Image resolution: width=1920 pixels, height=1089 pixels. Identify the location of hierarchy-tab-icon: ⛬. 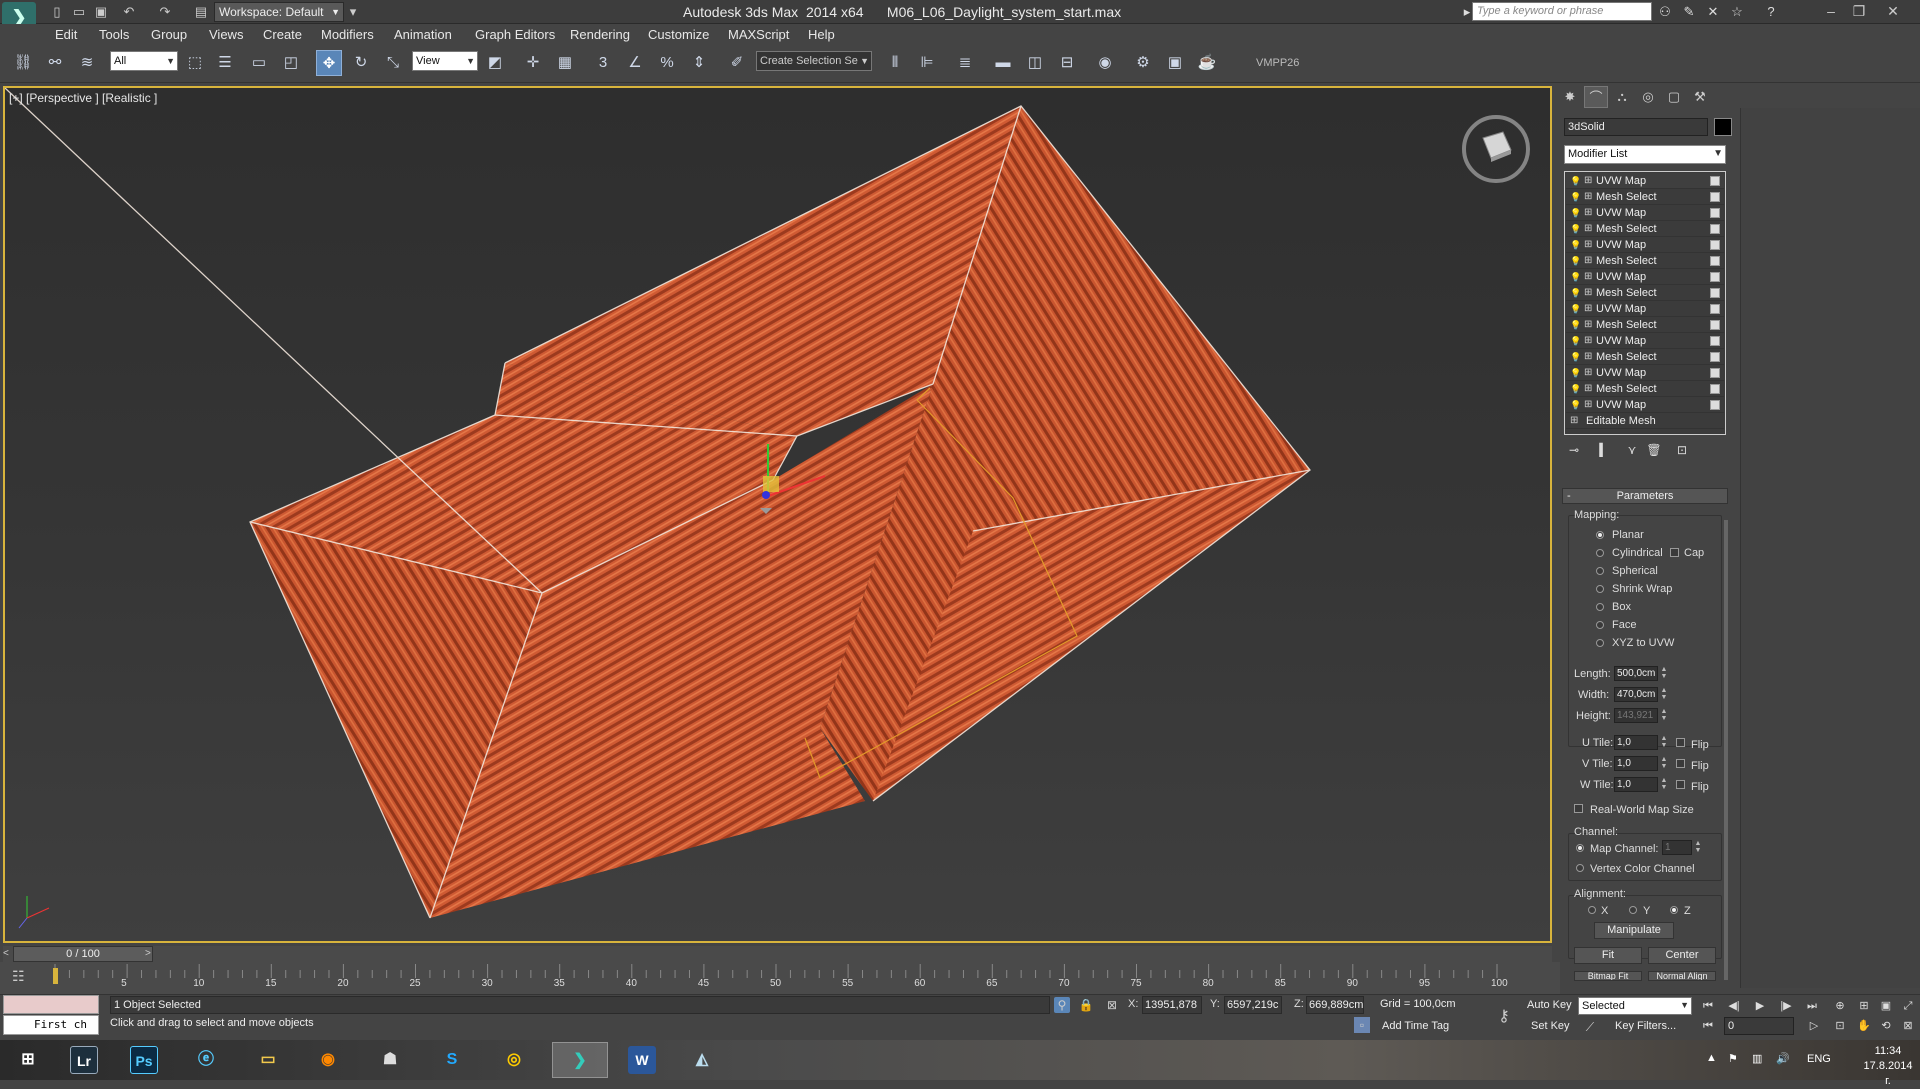
(1622, 97).